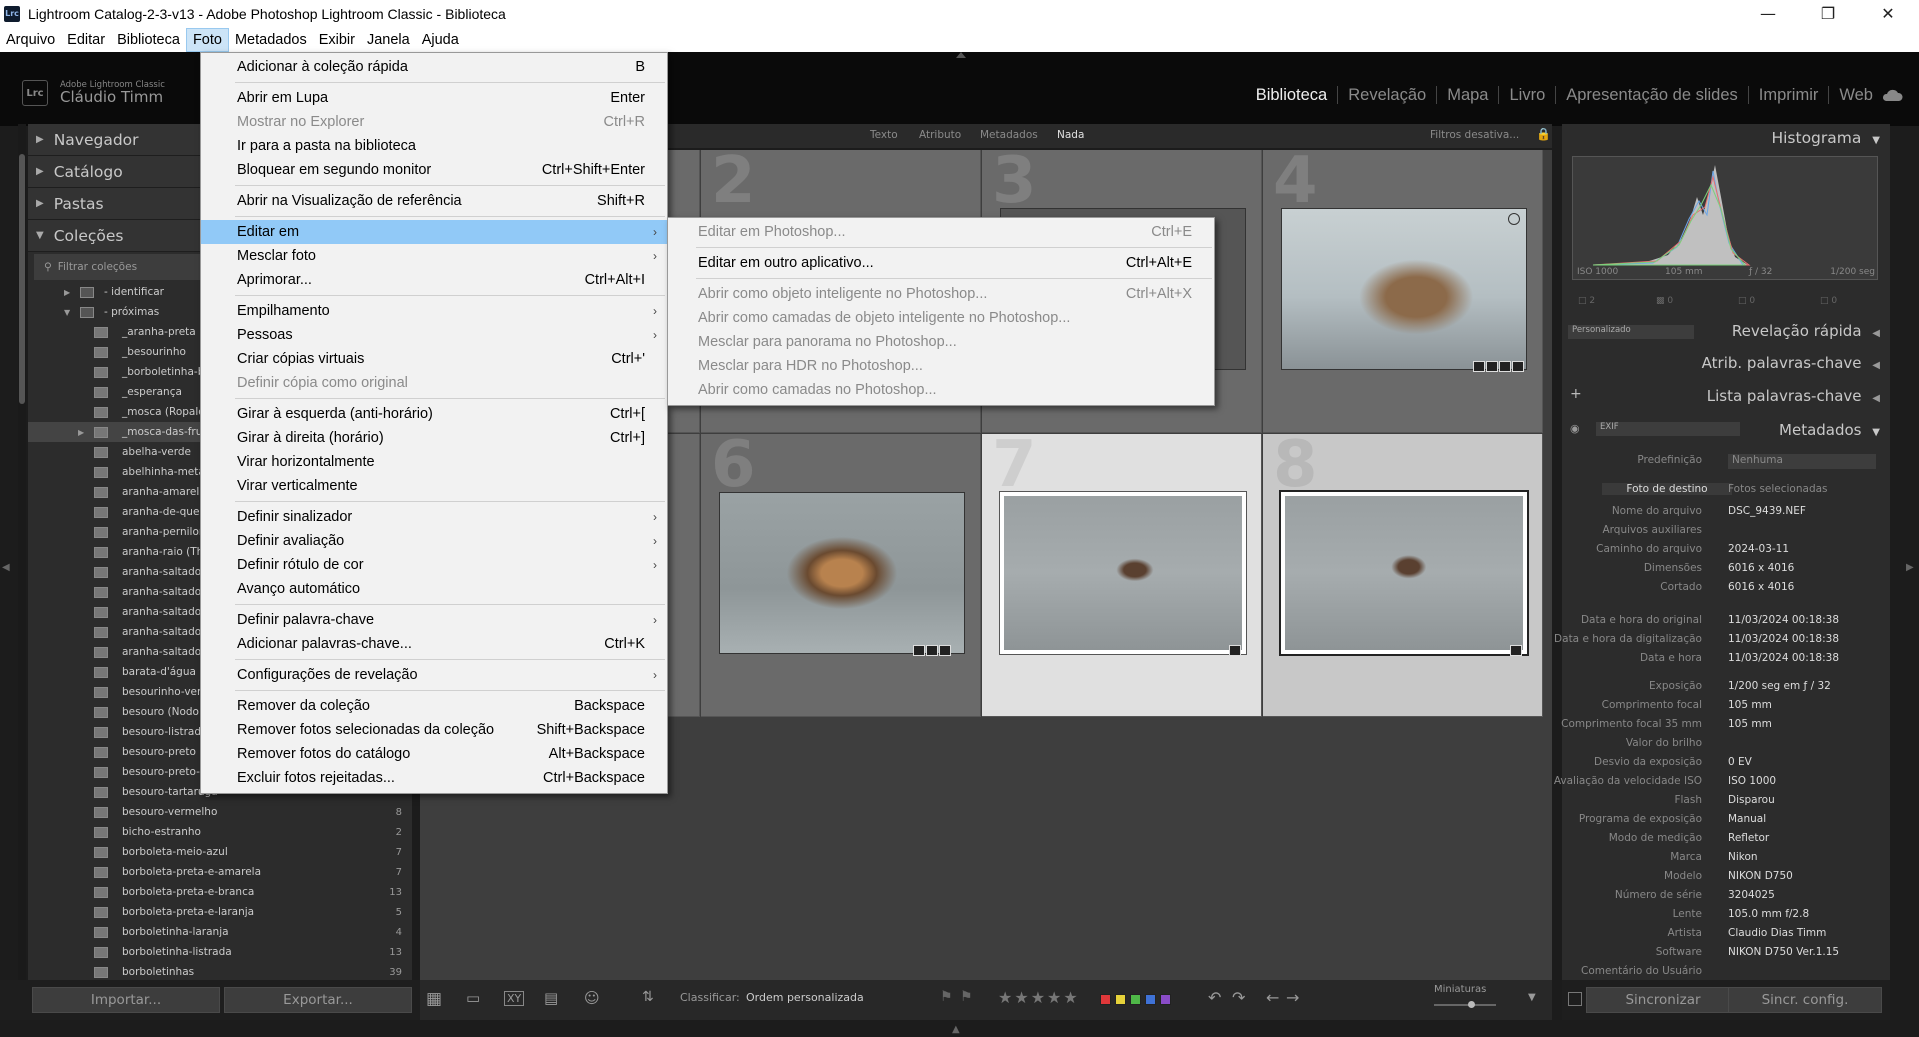  I want to click on sort-direction-icon: ⇅, so click(648, 997).